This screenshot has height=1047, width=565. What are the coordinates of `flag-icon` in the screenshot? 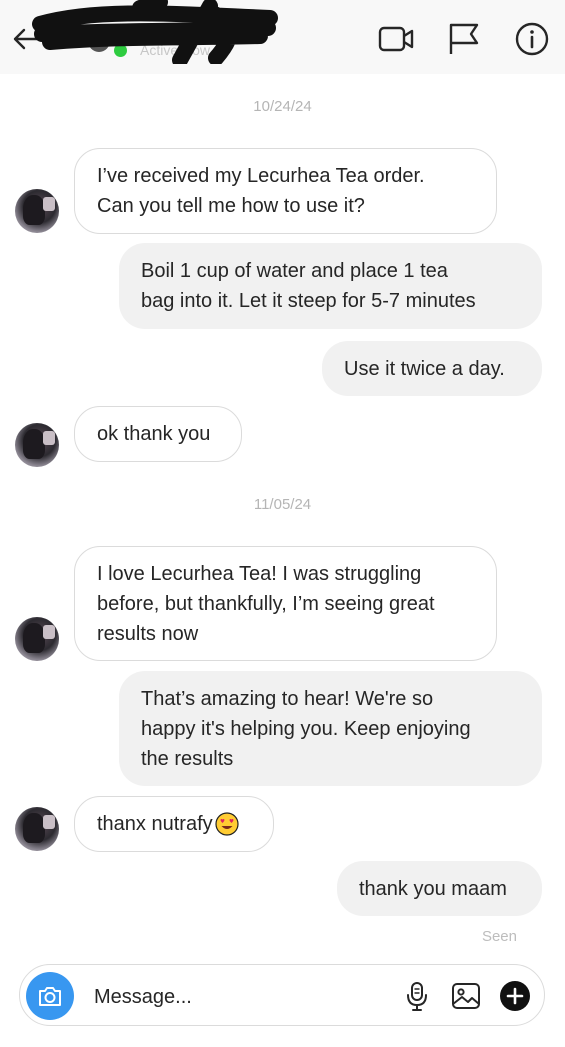 It's located at (464, 39).